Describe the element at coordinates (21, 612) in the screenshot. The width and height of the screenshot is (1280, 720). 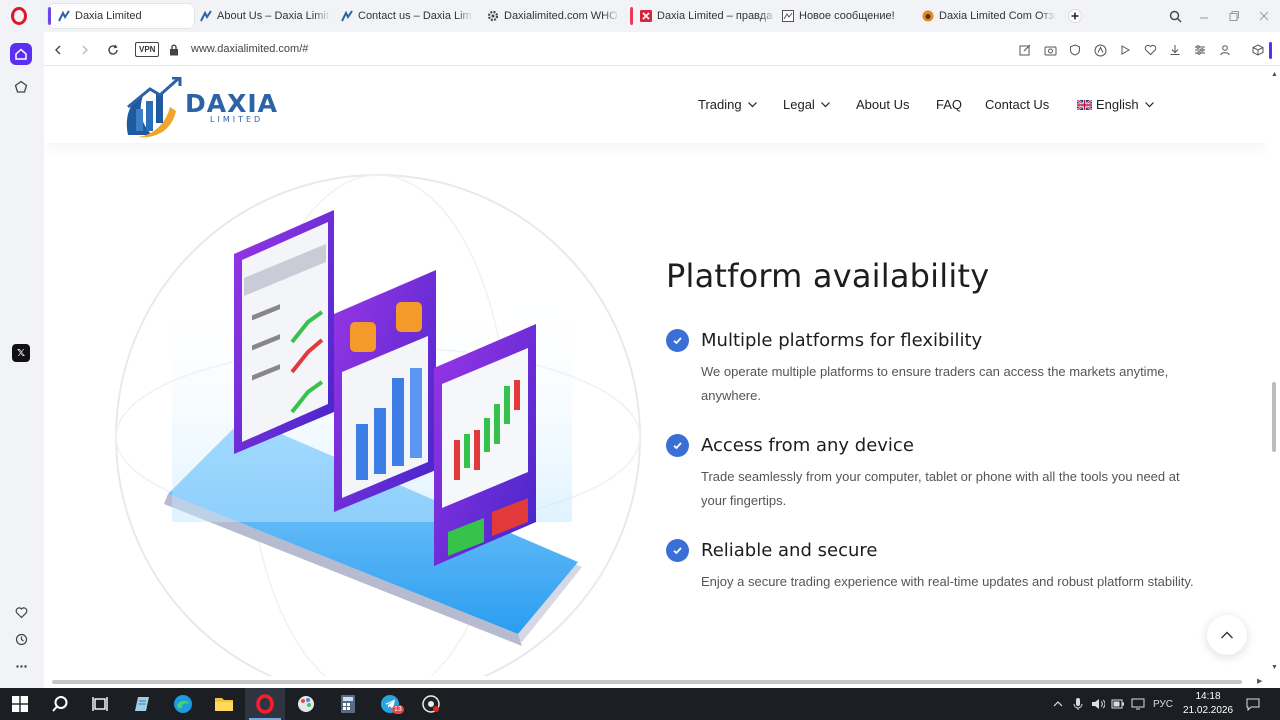
I see `favorites-button` at that location.